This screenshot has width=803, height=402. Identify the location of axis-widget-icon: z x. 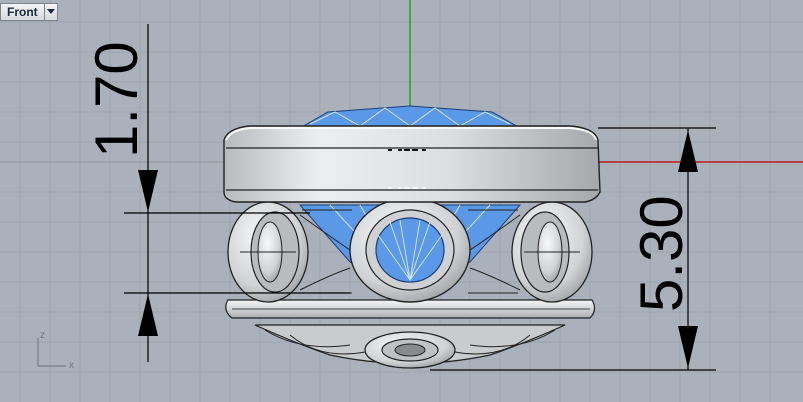
(55, 350).